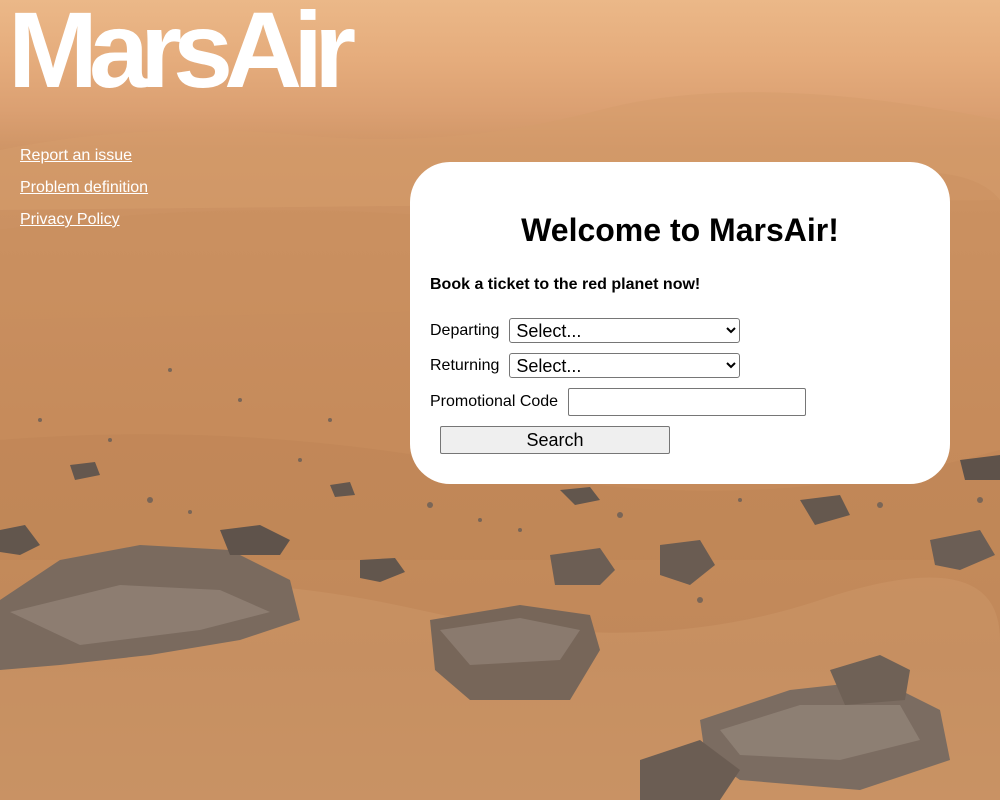  What do you see at coordinates (182, 55) in the screenshot?
I see `site-logo: MarsAir` at bounding box center [182, 55].